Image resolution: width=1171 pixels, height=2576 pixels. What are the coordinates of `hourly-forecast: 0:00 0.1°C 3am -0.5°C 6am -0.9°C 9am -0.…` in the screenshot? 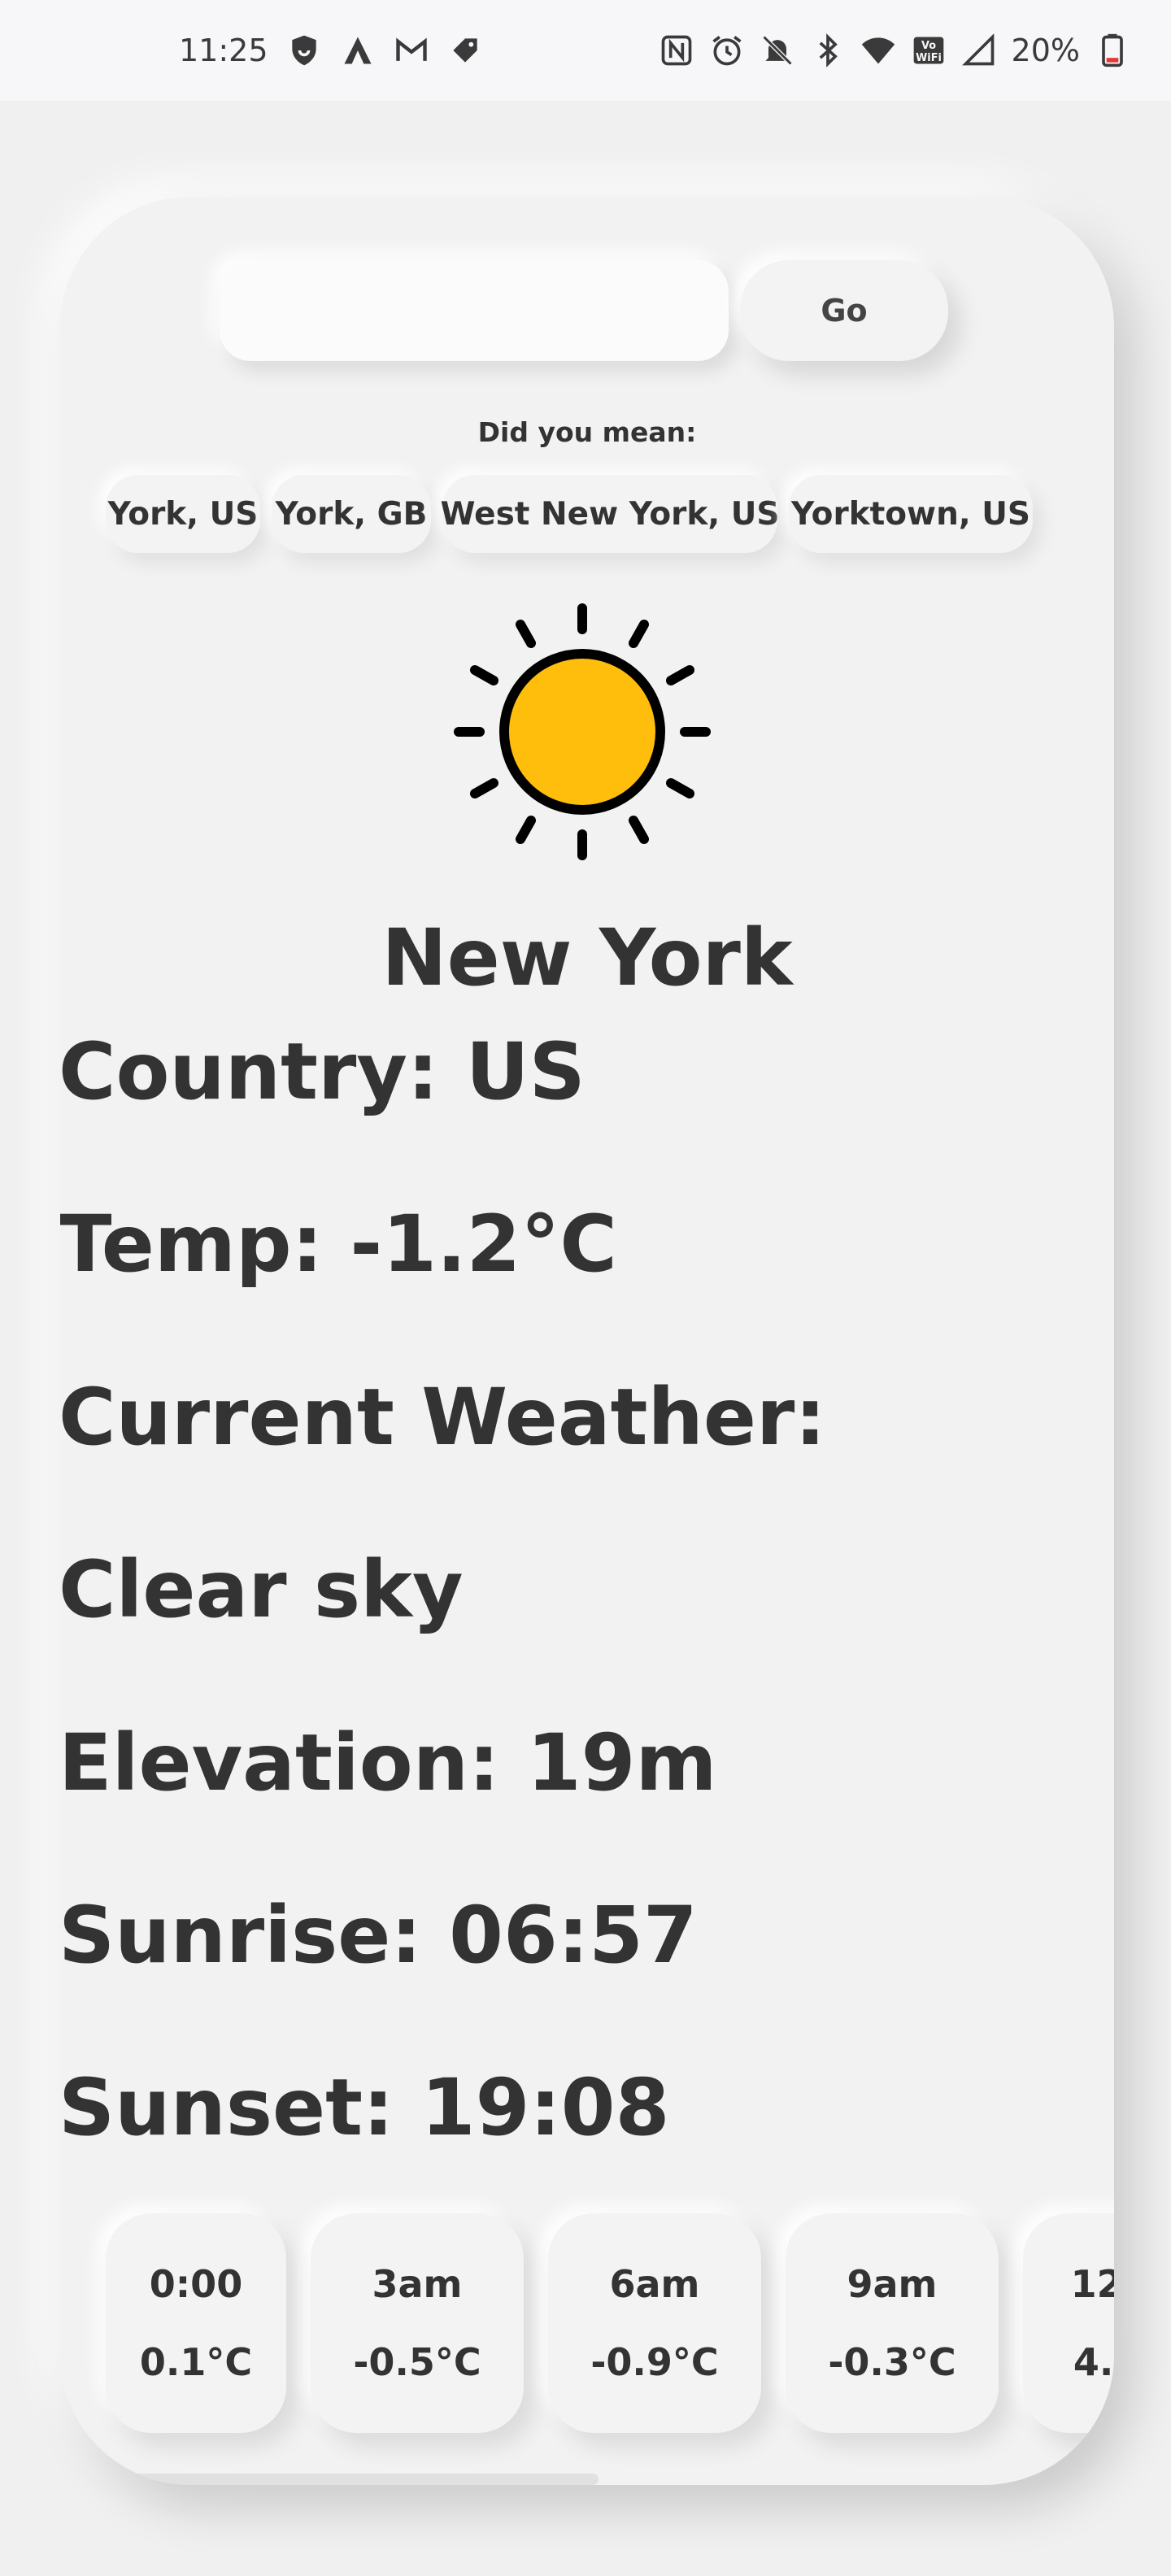 It's located at (610, 2323).